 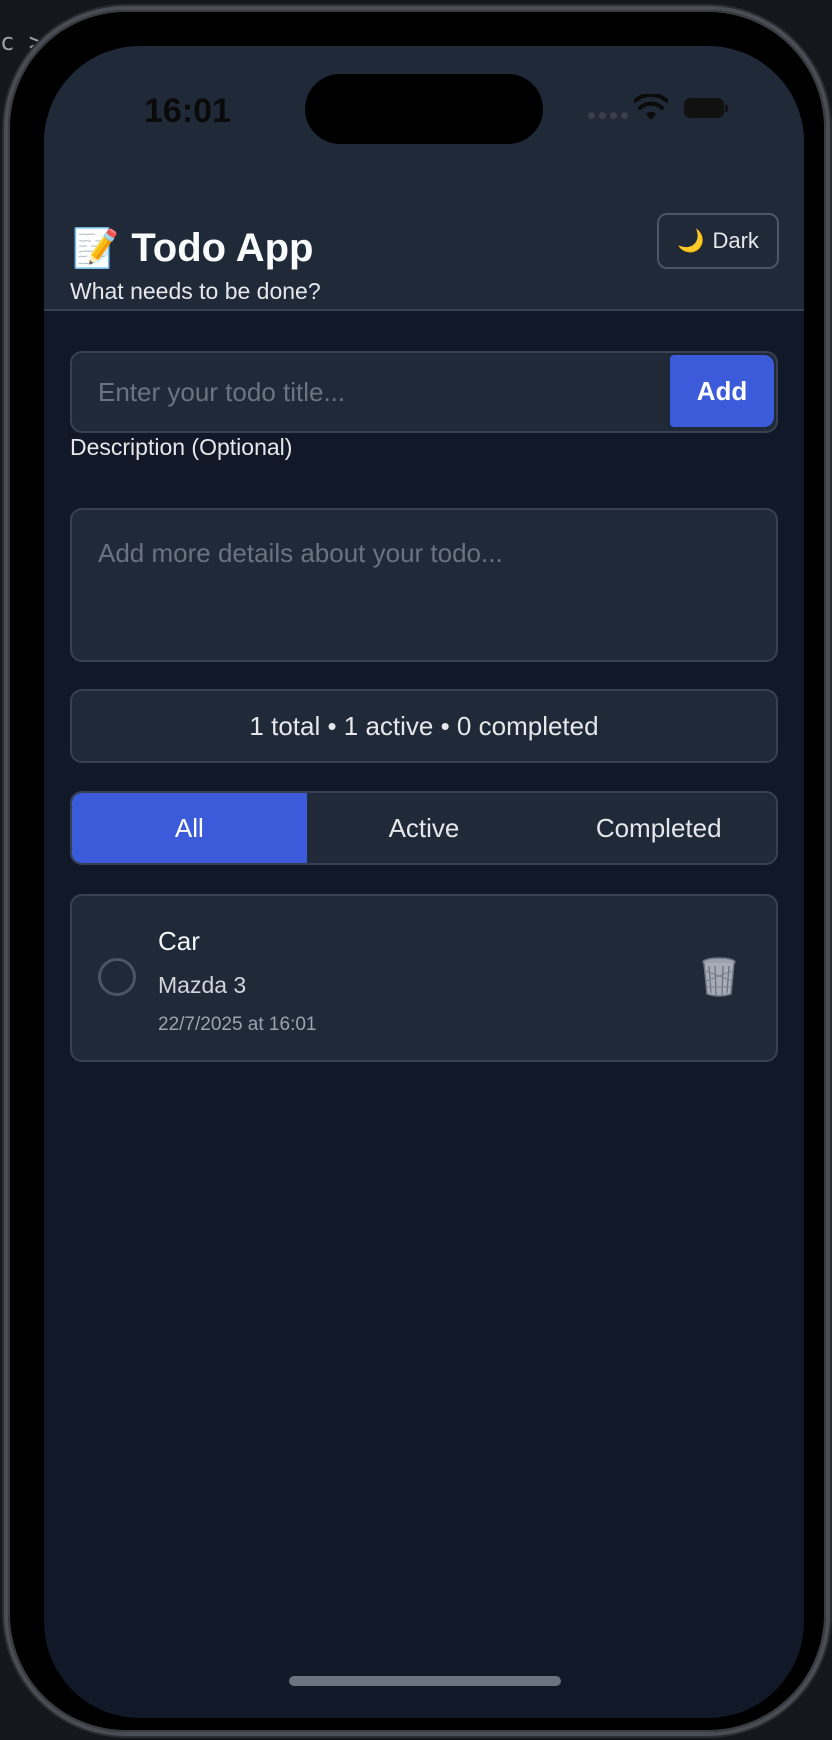 I want to click on filter-tab-active: Active, so click(x=424, y=828).